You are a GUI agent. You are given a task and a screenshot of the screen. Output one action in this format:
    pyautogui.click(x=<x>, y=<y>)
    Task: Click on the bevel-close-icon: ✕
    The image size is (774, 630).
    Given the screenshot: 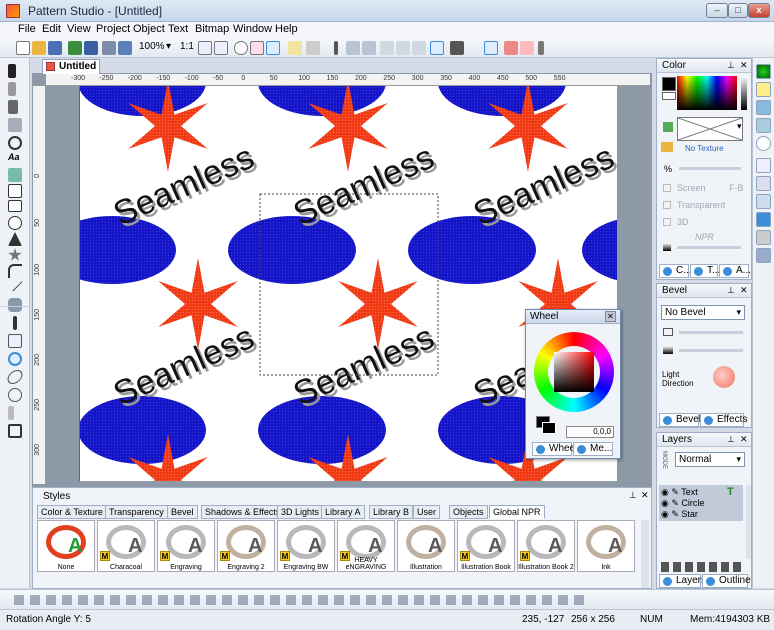 What is the action you would take?
    pyautogui.click(x=744, y=290)
    